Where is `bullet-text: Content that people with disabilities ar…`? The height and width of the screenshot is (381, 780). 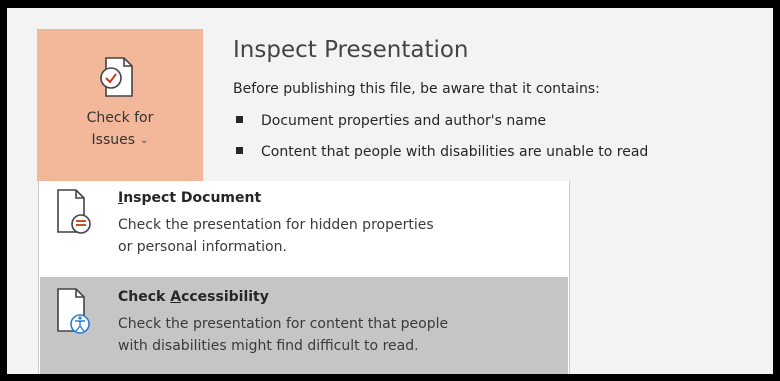 bullet-text: Content that people with disabilities ar… is located at coordinates (455, 152).